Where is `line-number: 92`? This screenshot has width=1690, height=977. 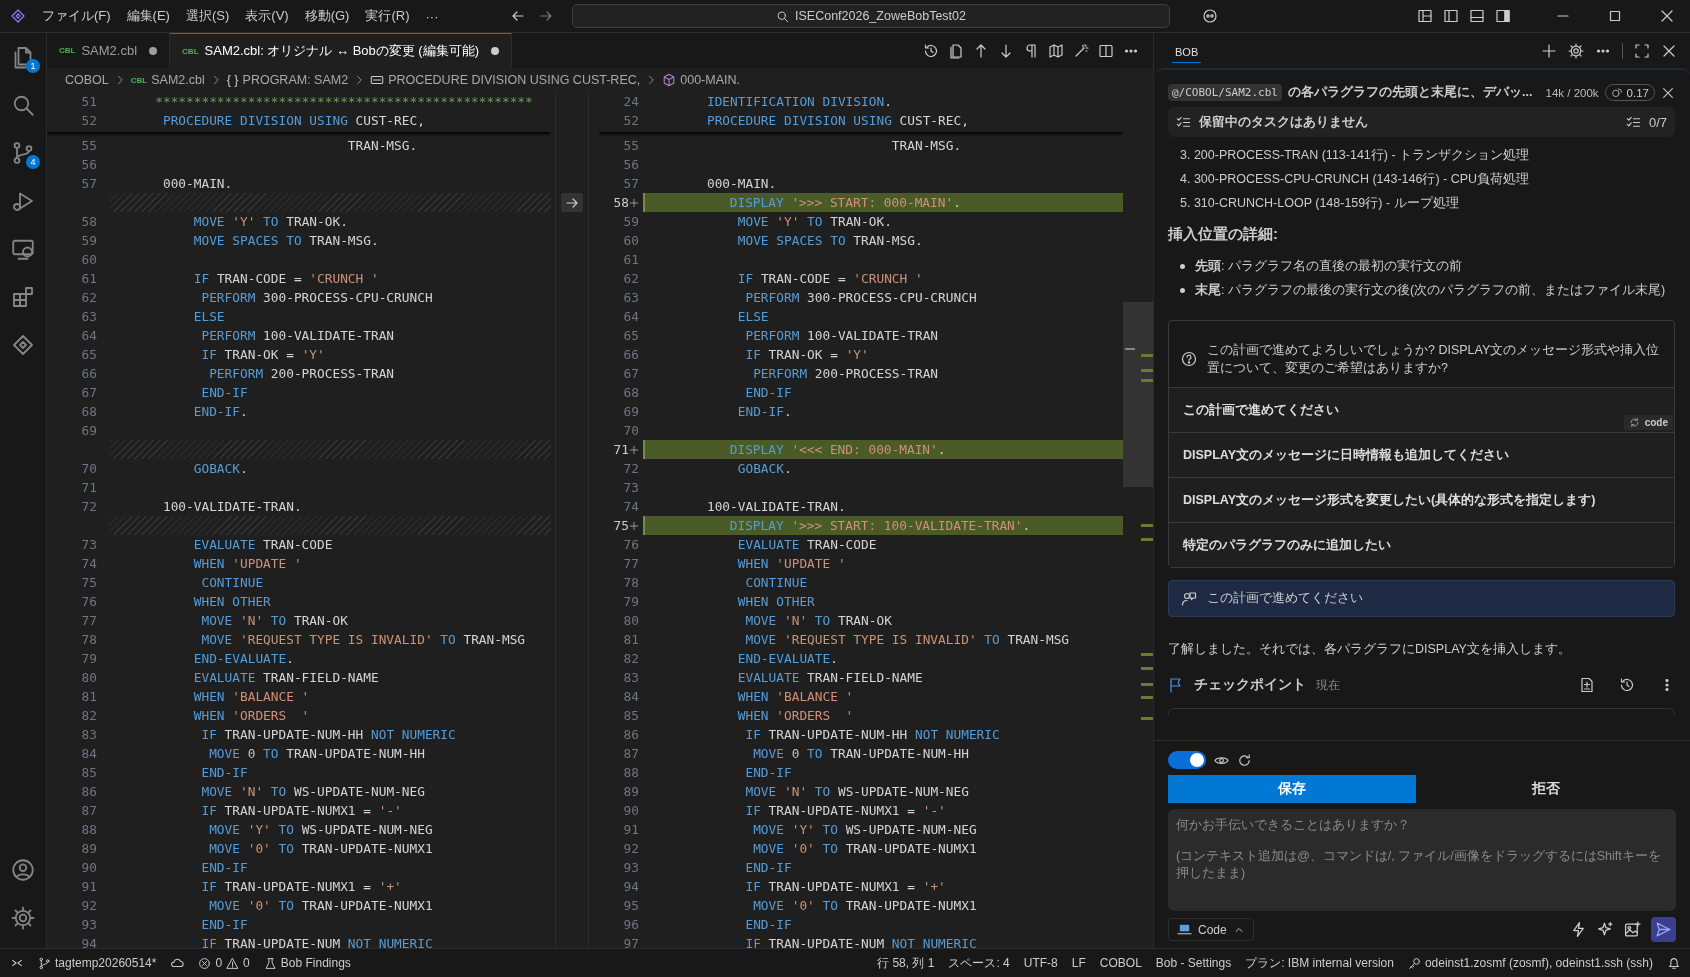 line-number: 92 is located at coordinates (631, 848).